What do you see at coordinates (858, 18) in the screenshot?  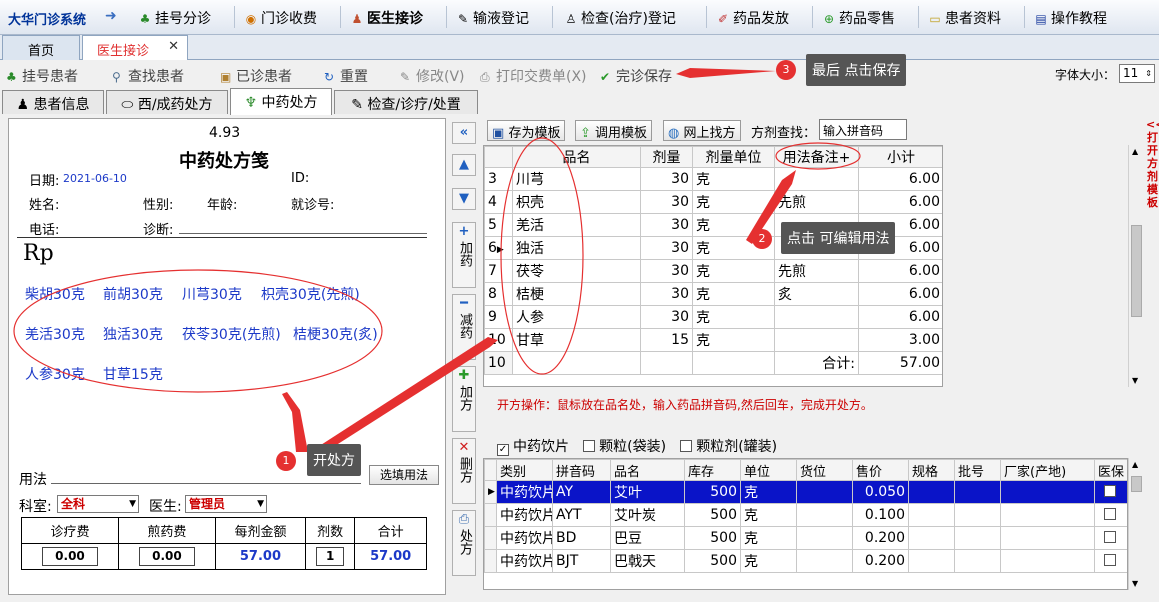 I see `menu-item-retail: ⊕ 药品零售` at bounding box center [858, 18].